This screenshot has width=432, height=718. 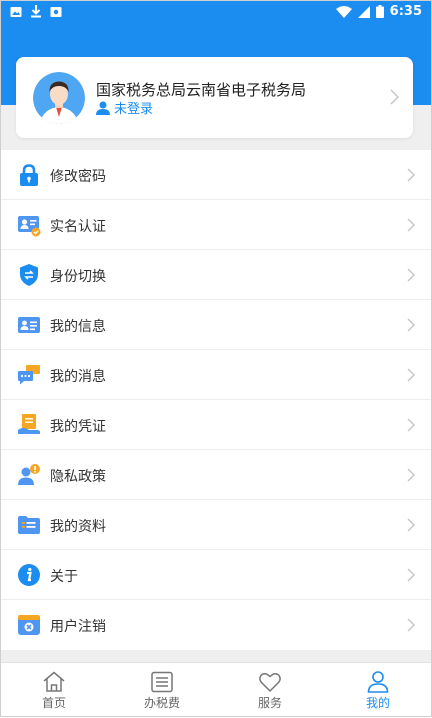 I want to click on nav-label: 办税费, so click(x=161, y=703).